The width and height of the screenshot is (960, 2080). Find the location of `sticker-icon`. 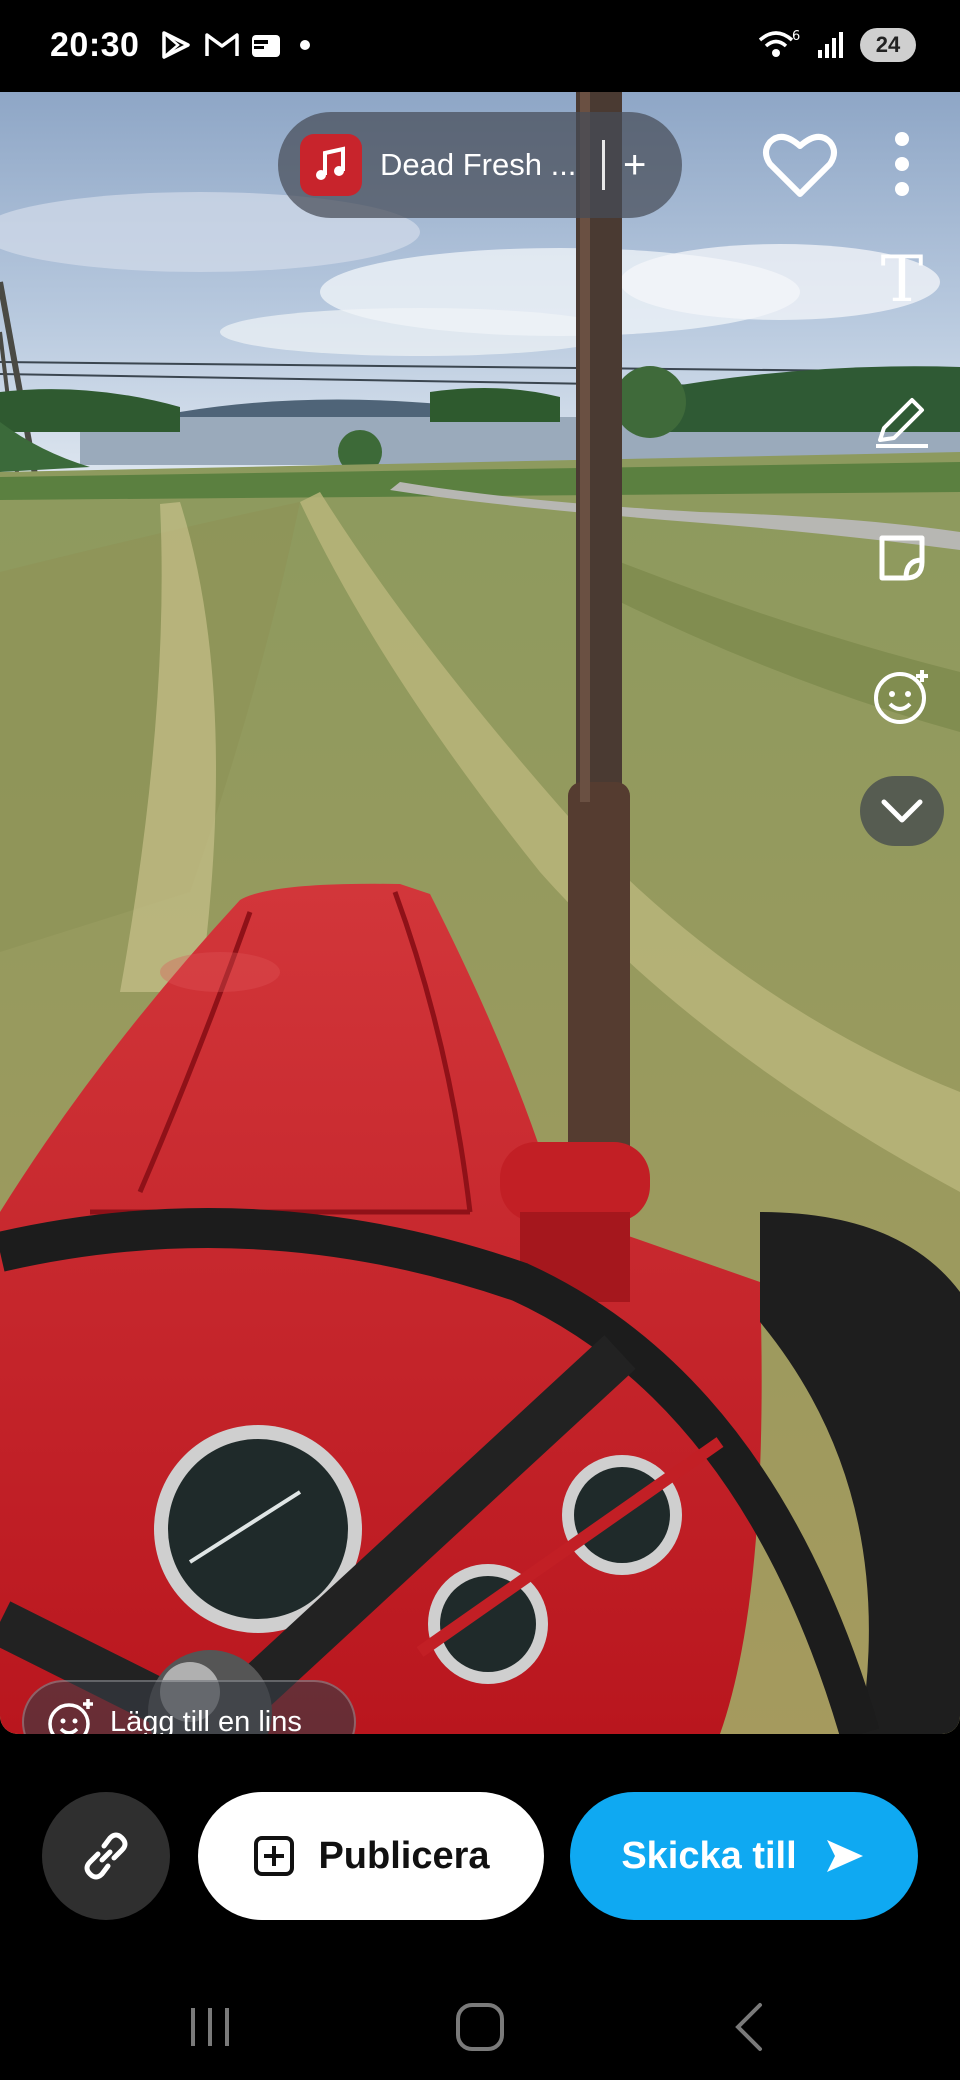

sticker-icon is located at coordinates (902, 558).